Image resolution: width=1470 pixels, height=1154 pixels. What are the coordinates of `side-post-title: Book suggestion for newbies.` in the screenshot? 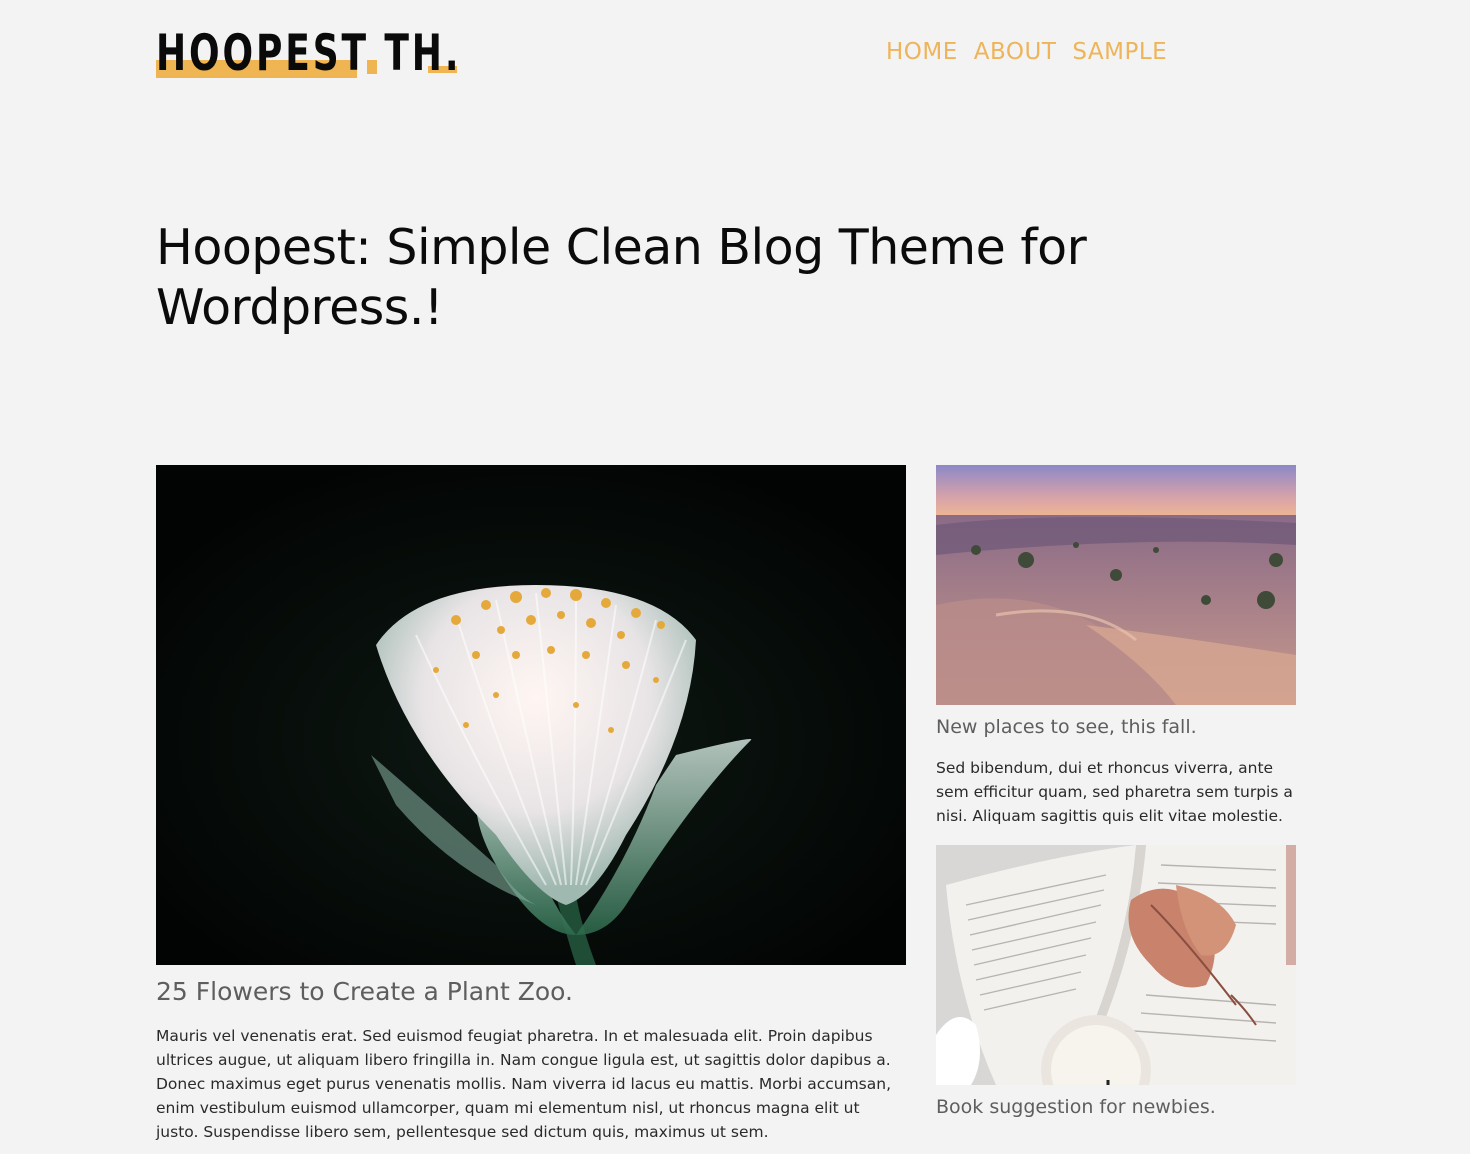 It's located at (1116, 1107).